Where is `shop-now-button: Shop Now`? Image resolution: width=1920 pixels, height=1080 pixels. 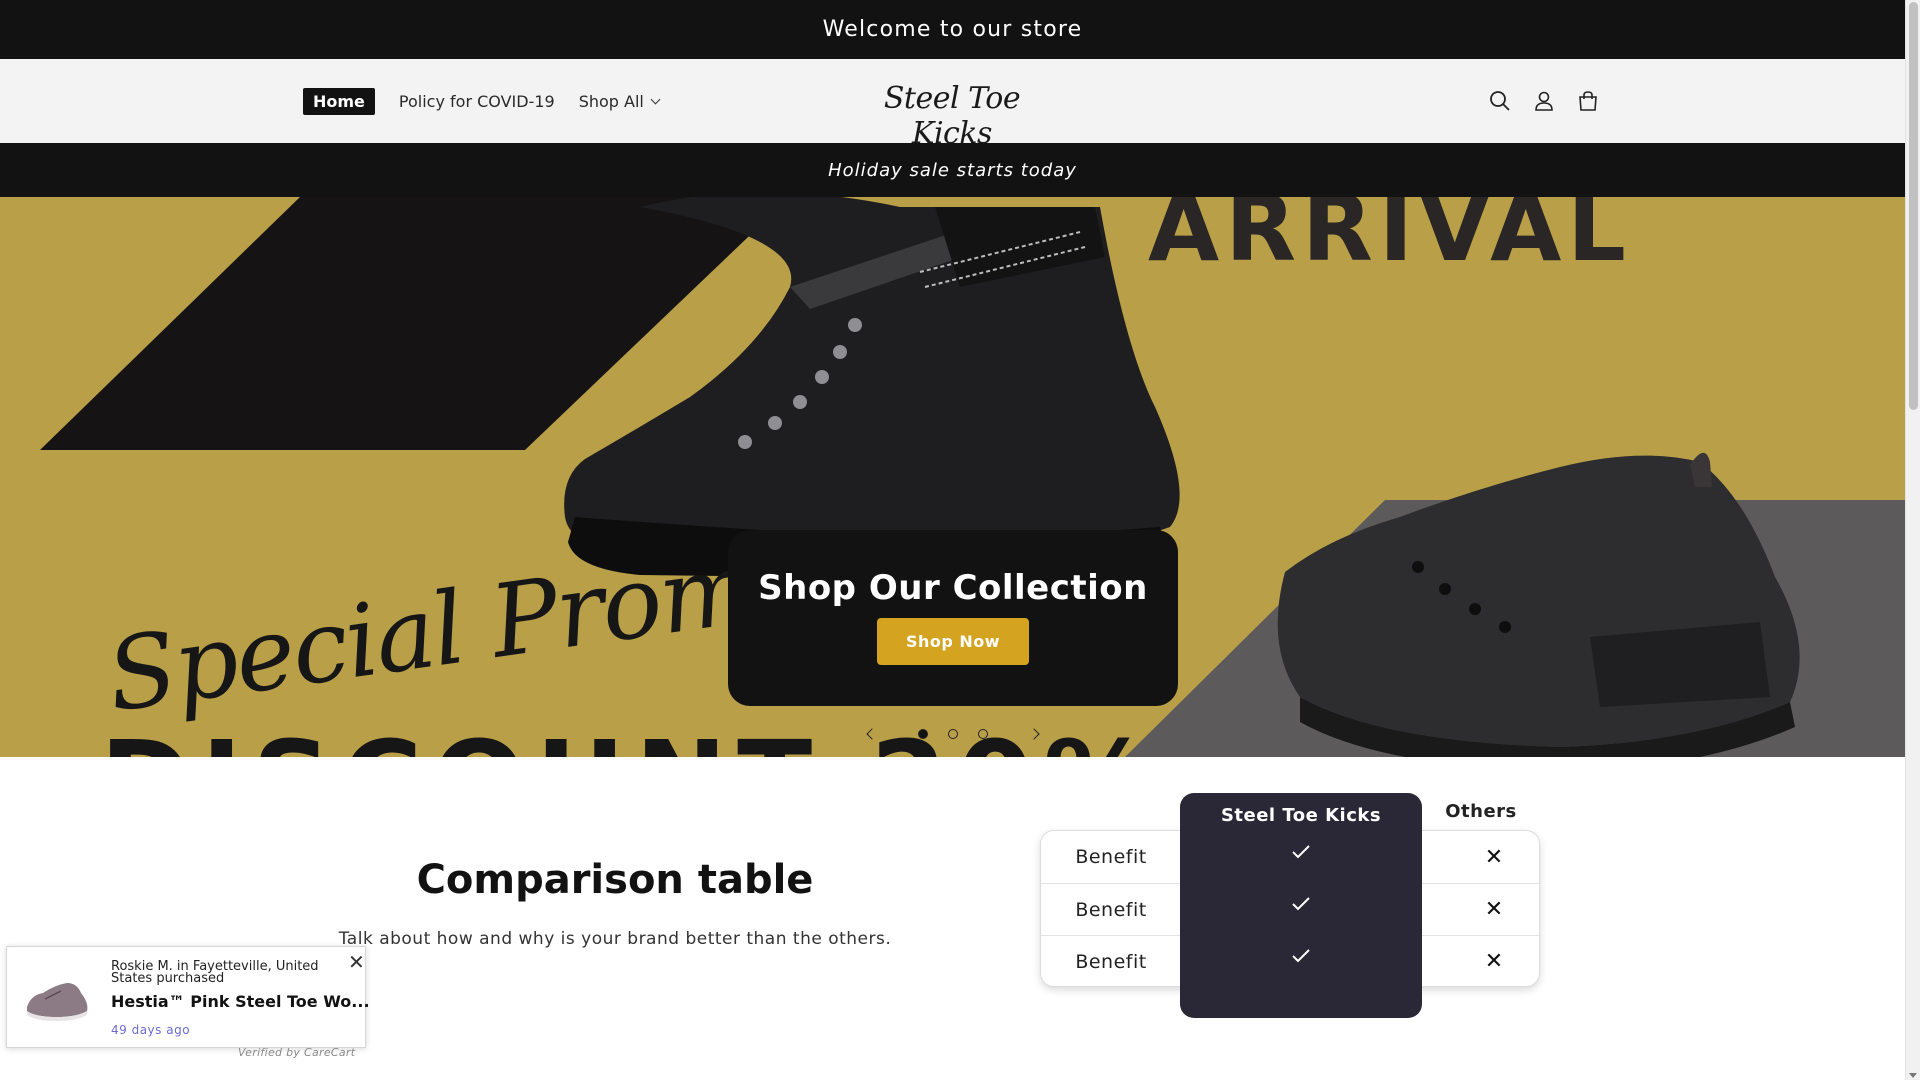
shop-now-button: Shop Now is located at coordinates (953, 641).